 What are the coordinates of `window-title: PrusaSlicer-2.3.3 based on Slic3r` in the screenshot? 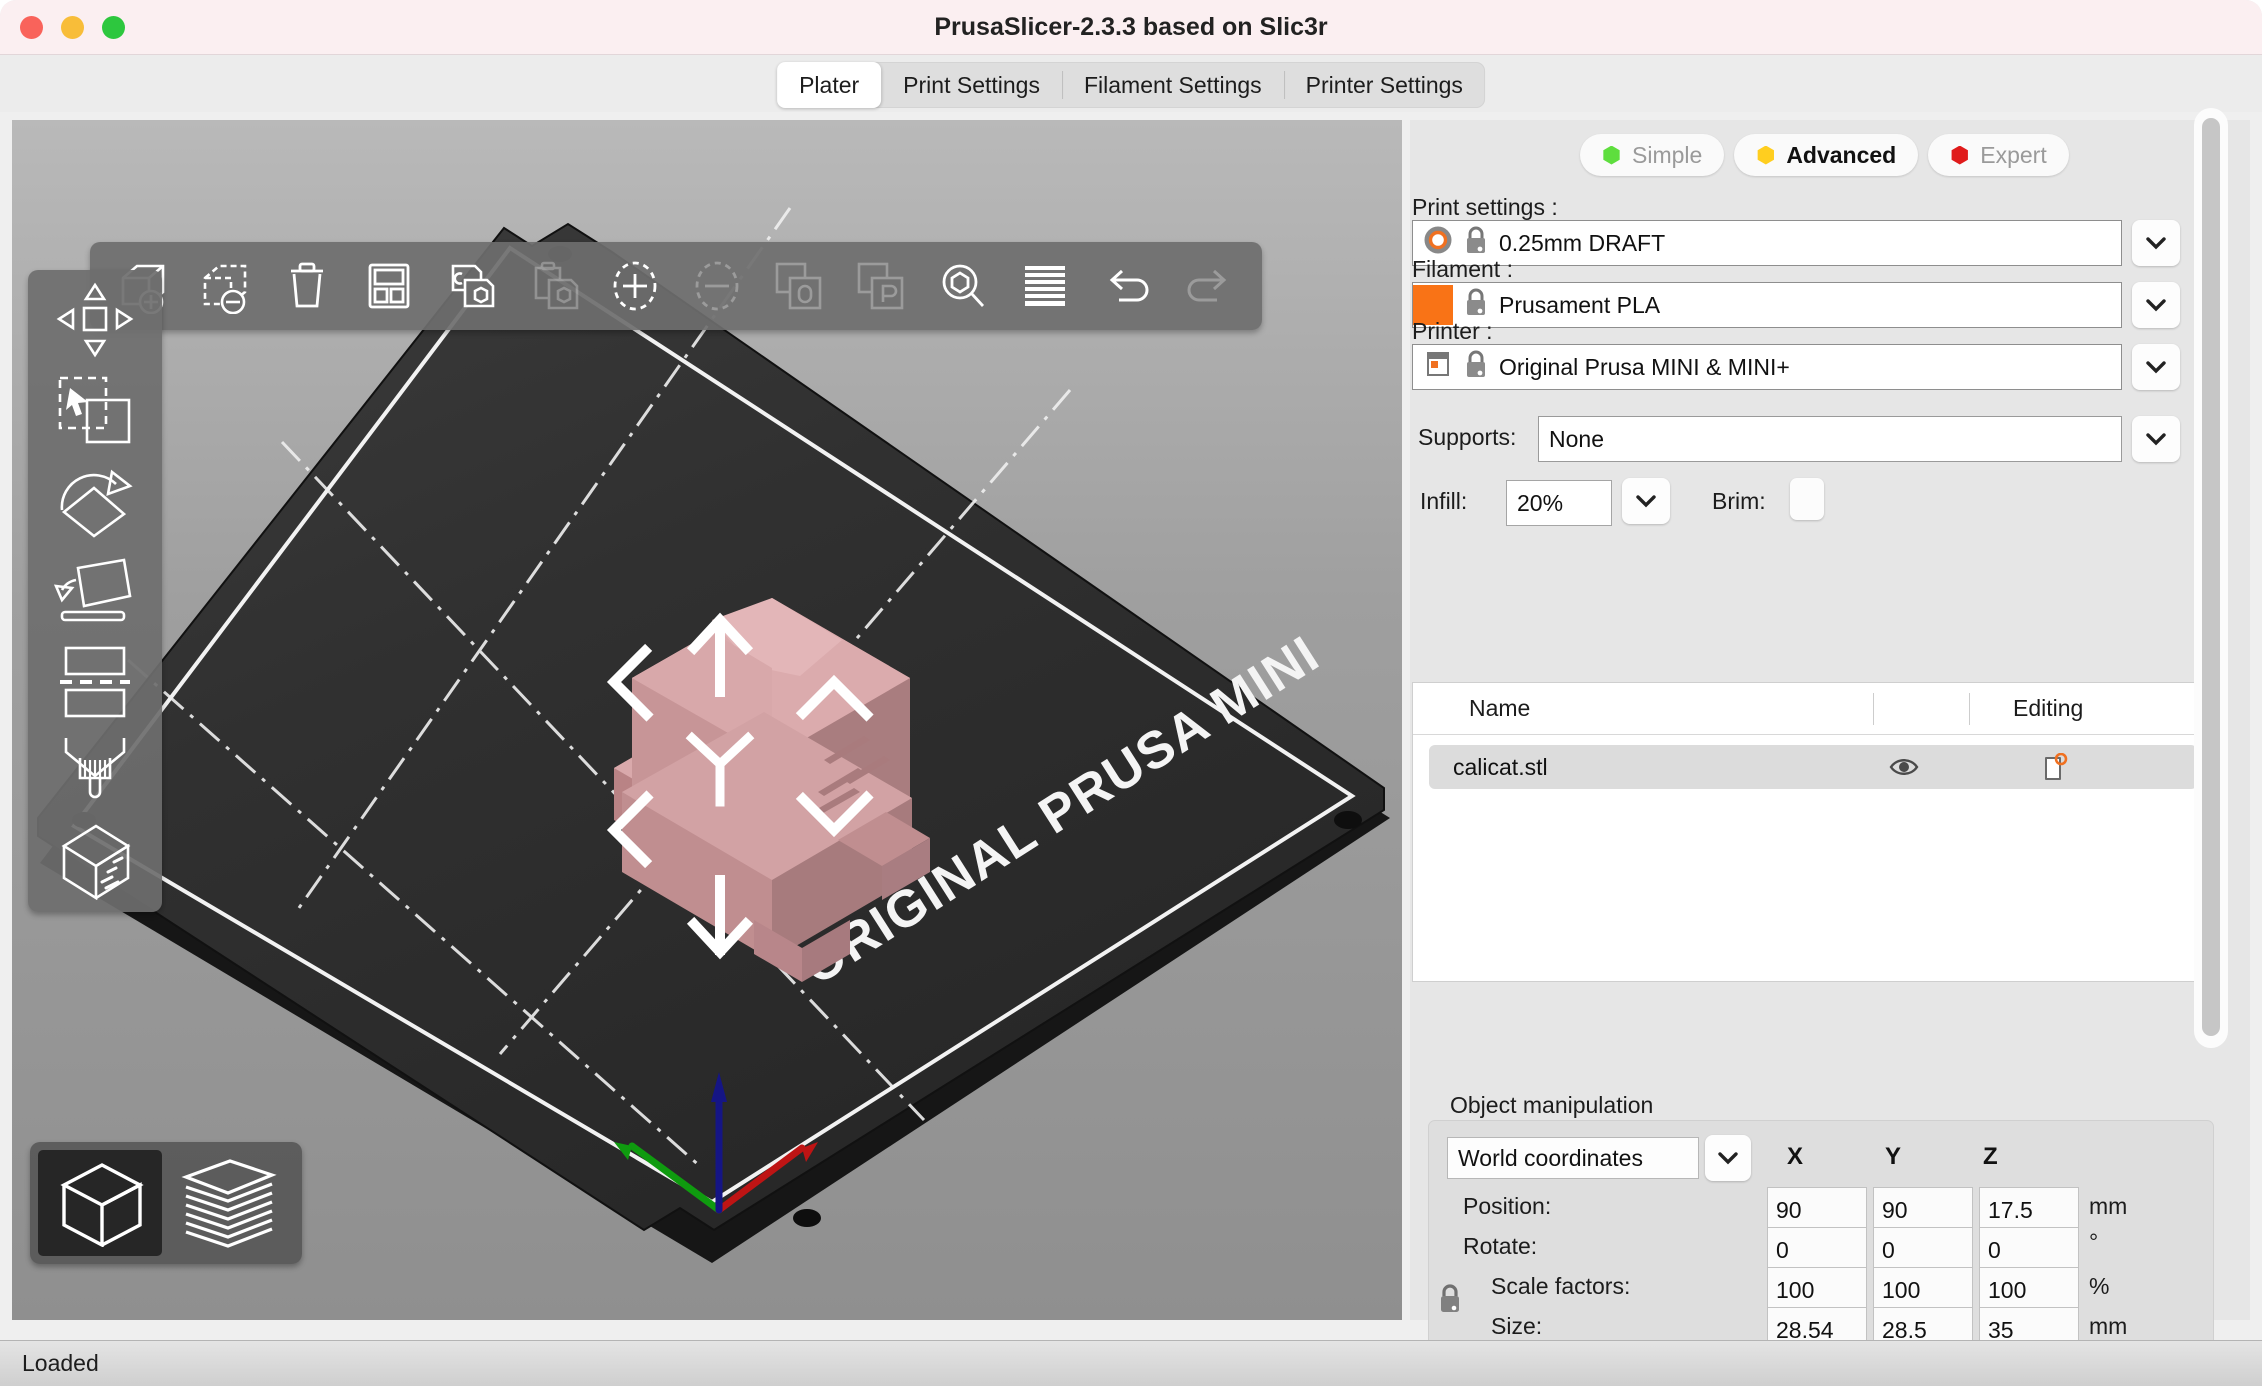 It's located at (1131, 27).